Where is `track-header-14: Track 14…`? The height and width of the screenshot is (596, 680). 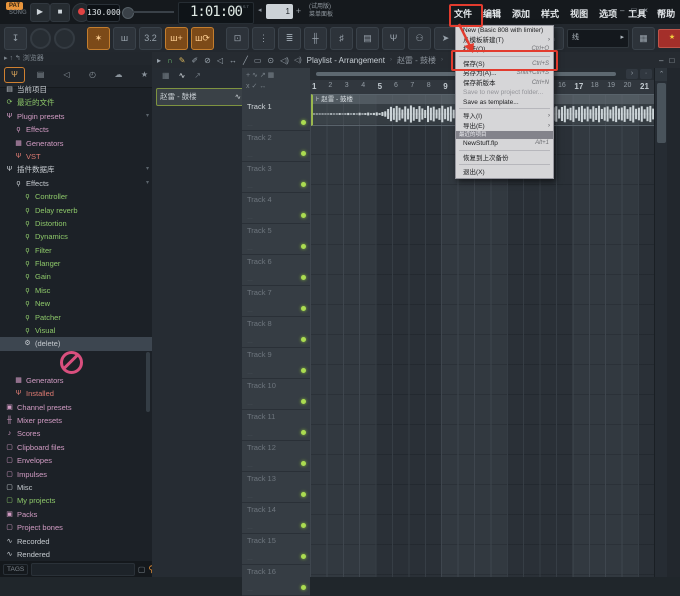 track-header-14: Track 14… is located at coordinates (276, 518).